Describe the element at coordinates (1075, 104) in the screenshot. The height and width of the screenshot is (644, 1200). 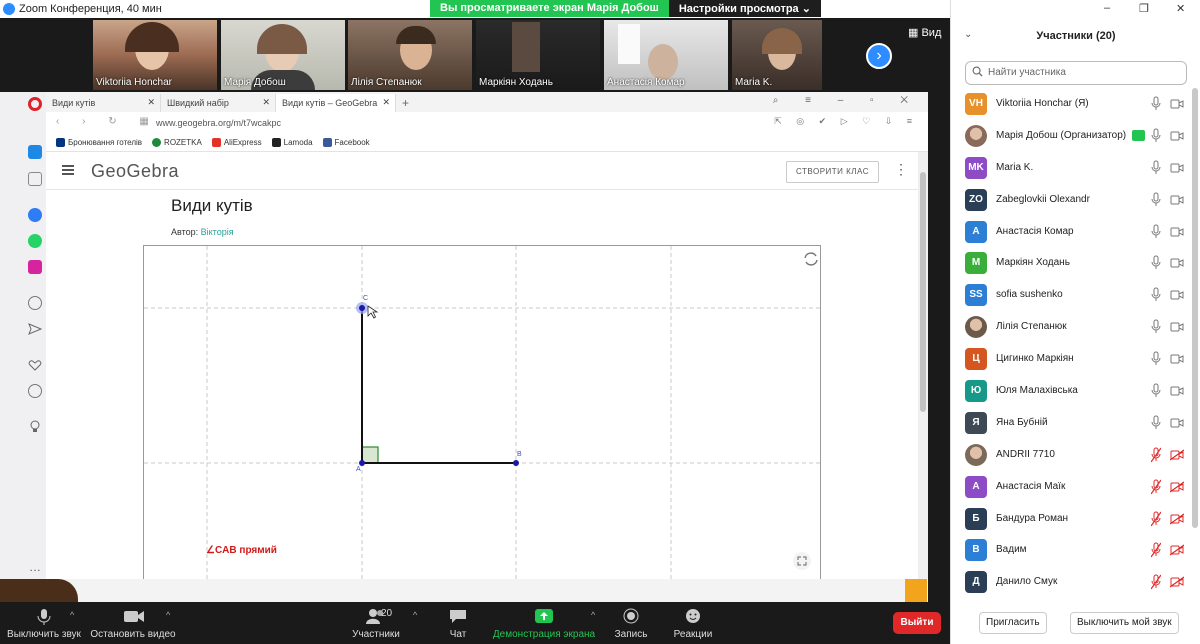
I see `participant-row: VH Viktoriia Honchar (Я)` at that location.